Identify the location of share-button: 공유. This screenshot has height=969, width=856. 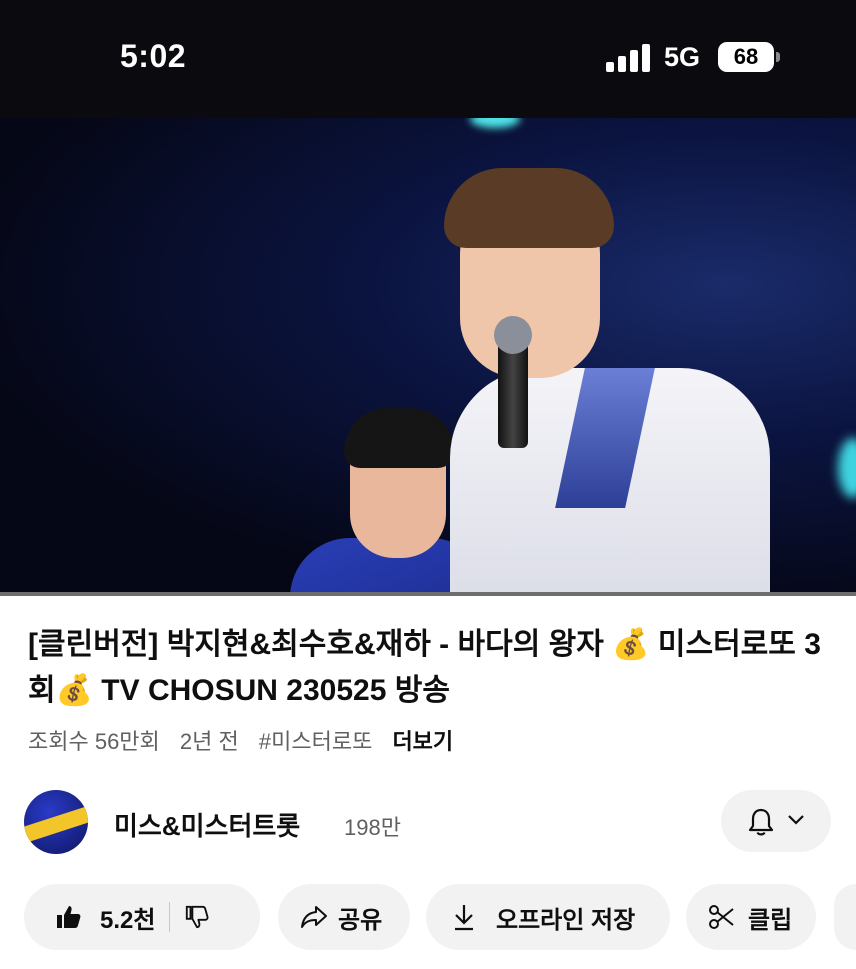
(344, 917).